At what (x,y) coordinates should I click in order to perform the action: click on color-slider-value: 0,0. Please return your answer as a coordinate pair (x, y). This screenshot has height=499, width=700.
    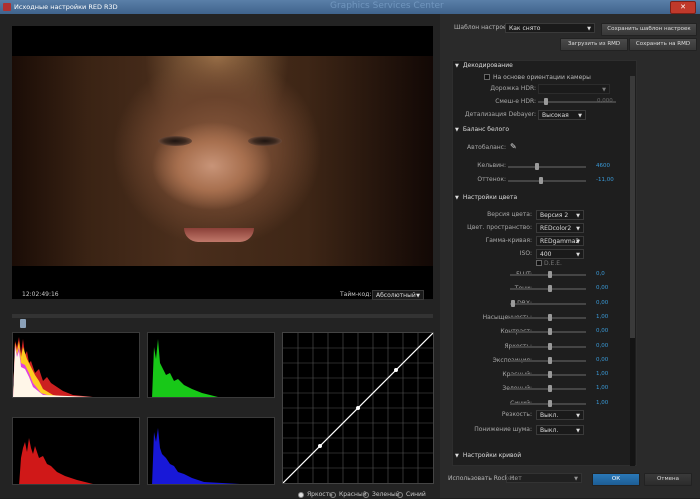
    Looking at the image, I should click on (600, 274).